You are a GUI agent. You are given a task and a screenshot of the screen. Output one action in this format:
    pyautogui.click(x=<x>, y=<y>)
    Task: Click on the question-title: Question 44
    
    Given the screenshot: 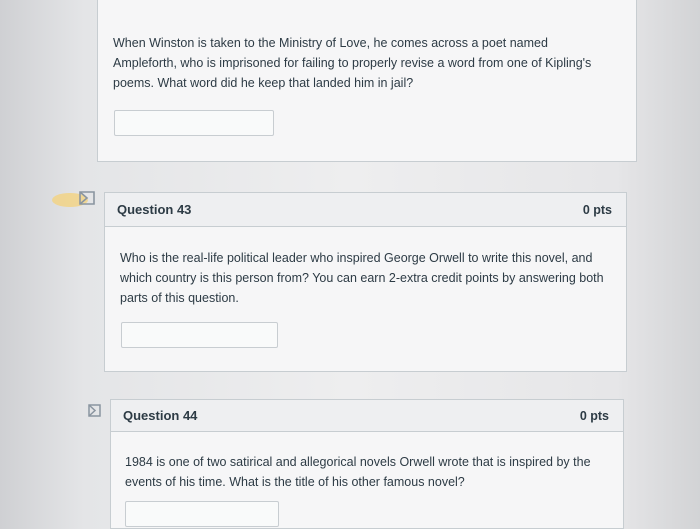 What is the action you would take?
    pyautogui.click(x=160, y=415)
    